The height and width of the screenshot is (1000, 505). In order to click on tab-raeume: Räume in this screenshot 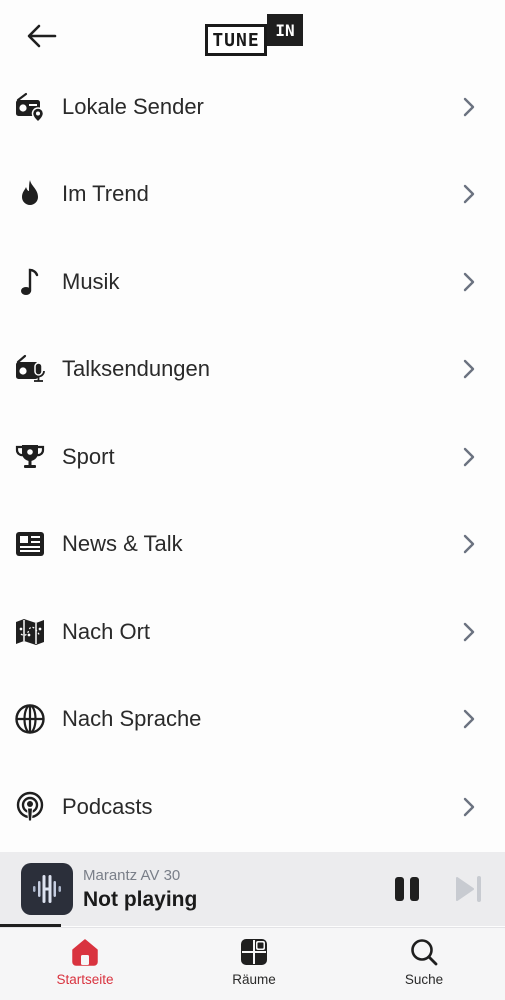, I will do `click(254, 964)`.